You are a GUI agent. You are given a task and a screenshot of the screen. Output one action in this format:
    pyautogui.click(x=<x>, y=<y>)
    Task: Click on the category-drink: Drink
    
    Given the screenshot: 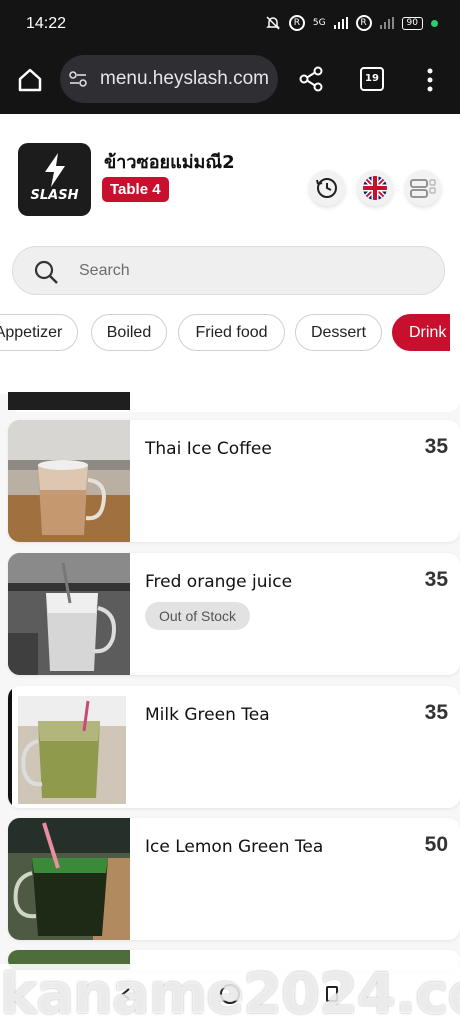 What is the action you would take?
    pyautogui.click(x=421, y=332)
    